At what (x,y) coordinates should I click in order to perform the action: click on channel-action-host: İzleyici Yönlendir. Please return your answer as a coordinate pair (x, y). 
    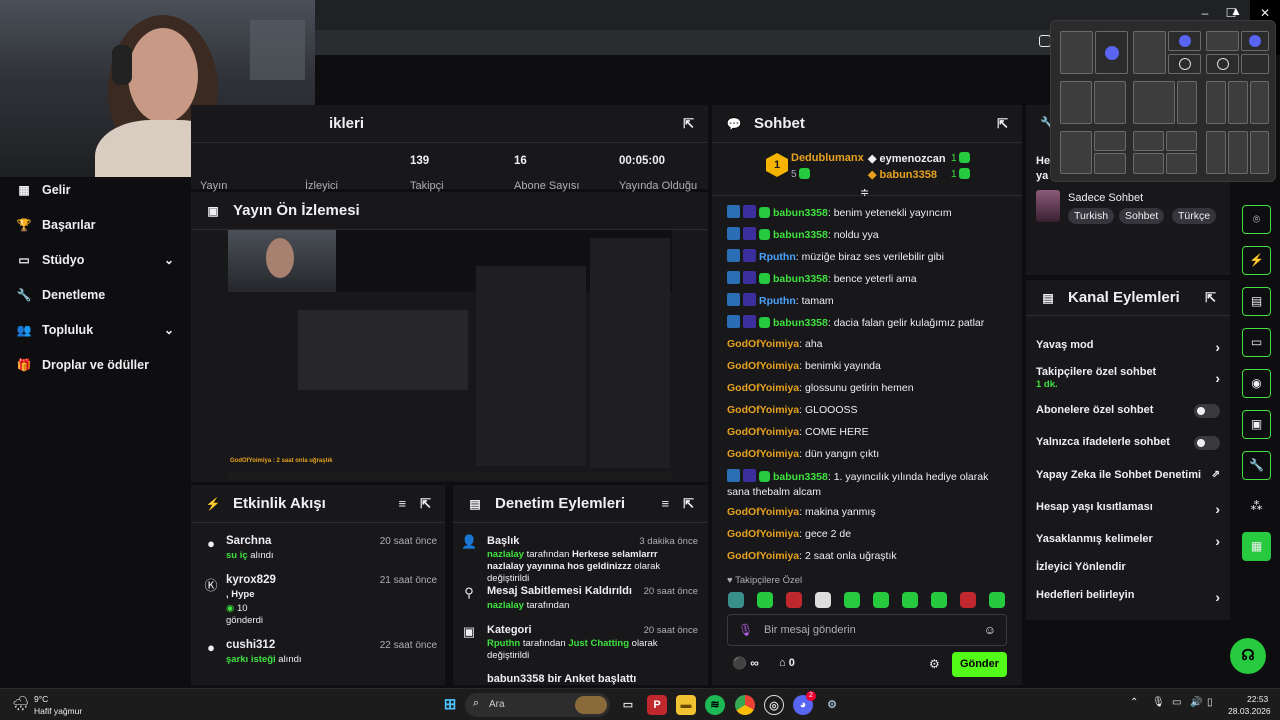
    Looking at the image, I should click on (1128, 569).